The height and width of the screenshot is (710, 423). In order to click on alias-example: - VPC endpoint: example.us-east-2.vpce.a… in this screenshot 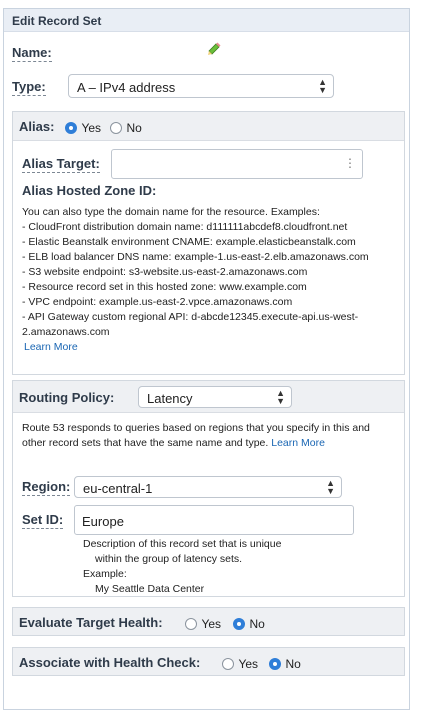, I will do `click(157, 302)`.